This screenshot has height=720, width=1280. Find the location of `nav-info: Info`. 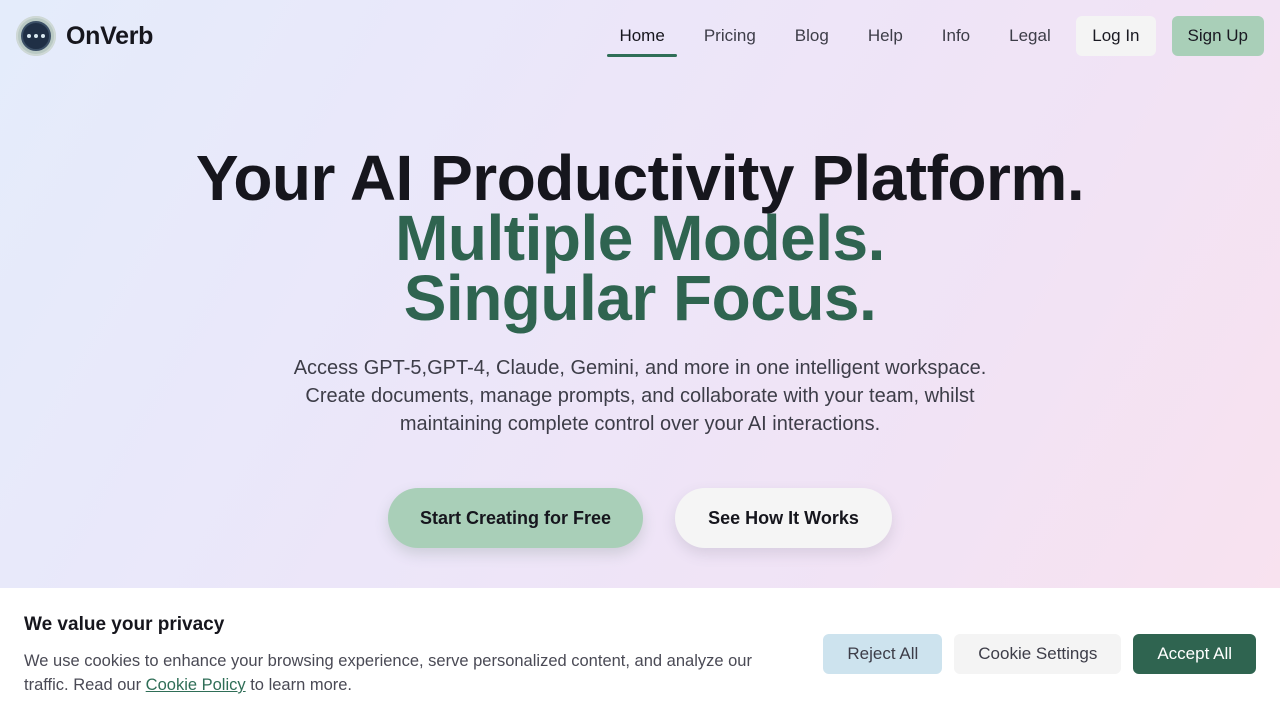

nav-info: Info is located at coordinates (956, 36).